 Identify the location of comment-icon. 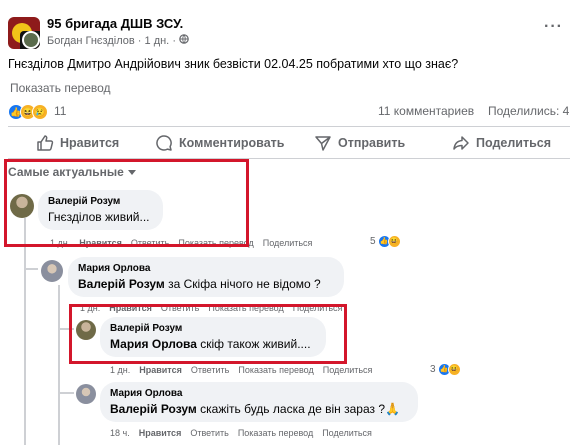
(164, 143).